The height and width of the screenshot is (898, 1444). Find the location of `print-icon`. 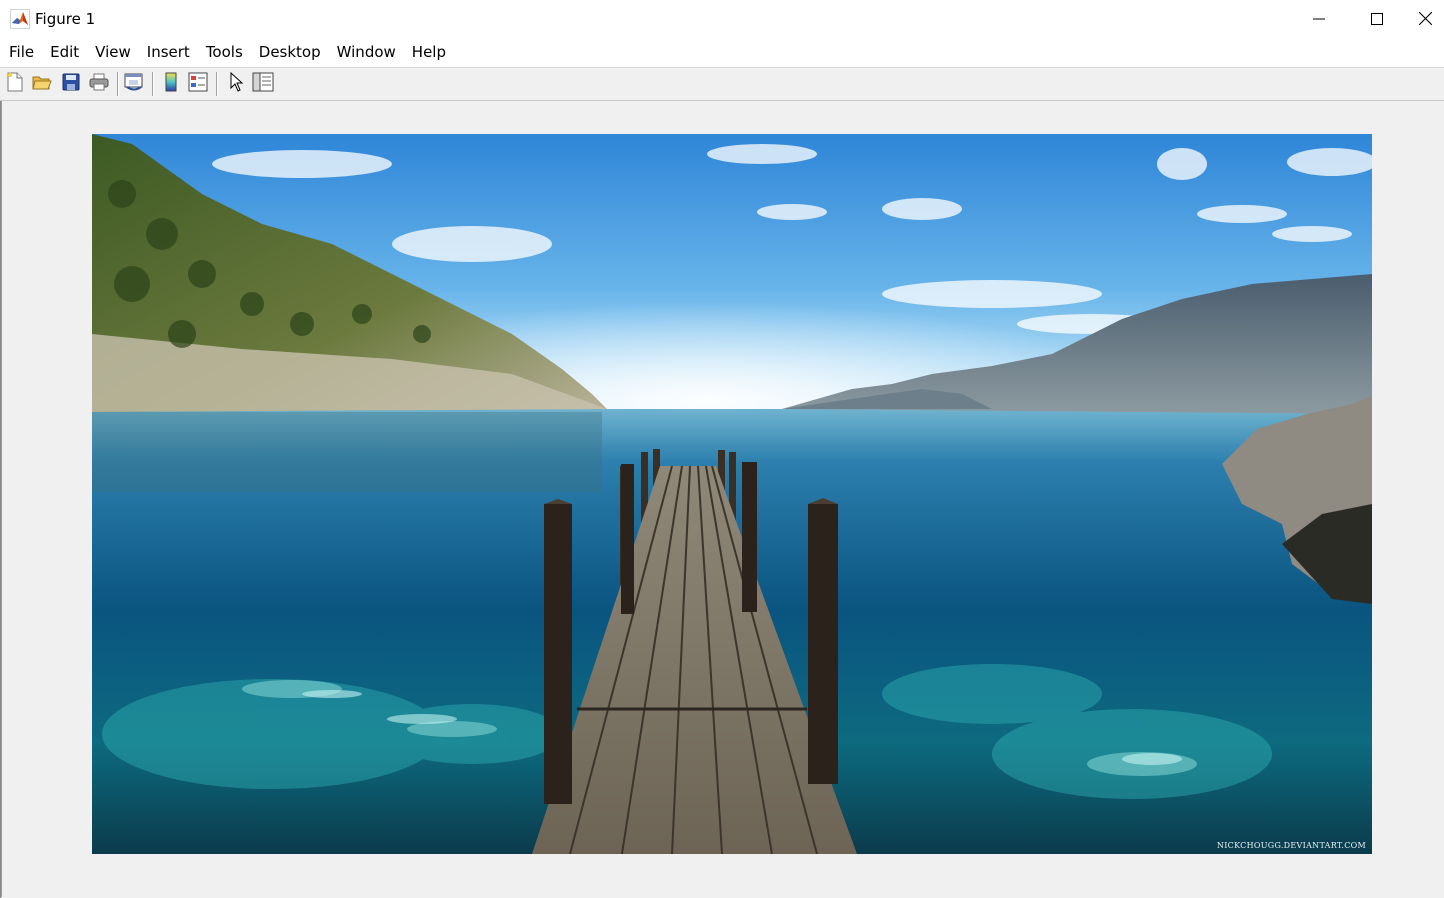

print-icon is located at coordinates (99, 84).